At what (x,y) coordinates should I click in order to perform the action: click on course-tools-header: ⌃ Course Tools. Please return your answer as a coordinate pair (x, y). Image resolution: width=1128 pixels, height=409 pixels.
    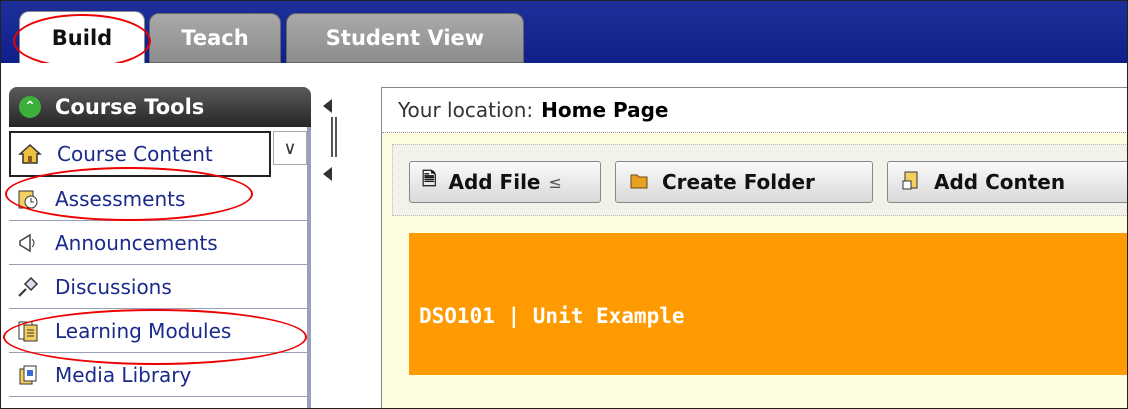
    Looking at the image, I should click on (160, 107).